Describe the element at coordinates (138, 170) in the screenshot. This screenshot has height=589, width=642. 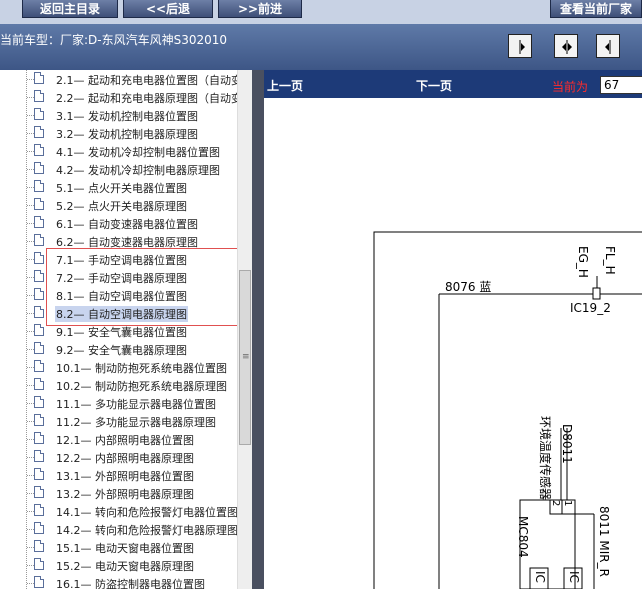
I see `tree-item-label: 4.2— 发动机冷却控制电器原理图` at that location.